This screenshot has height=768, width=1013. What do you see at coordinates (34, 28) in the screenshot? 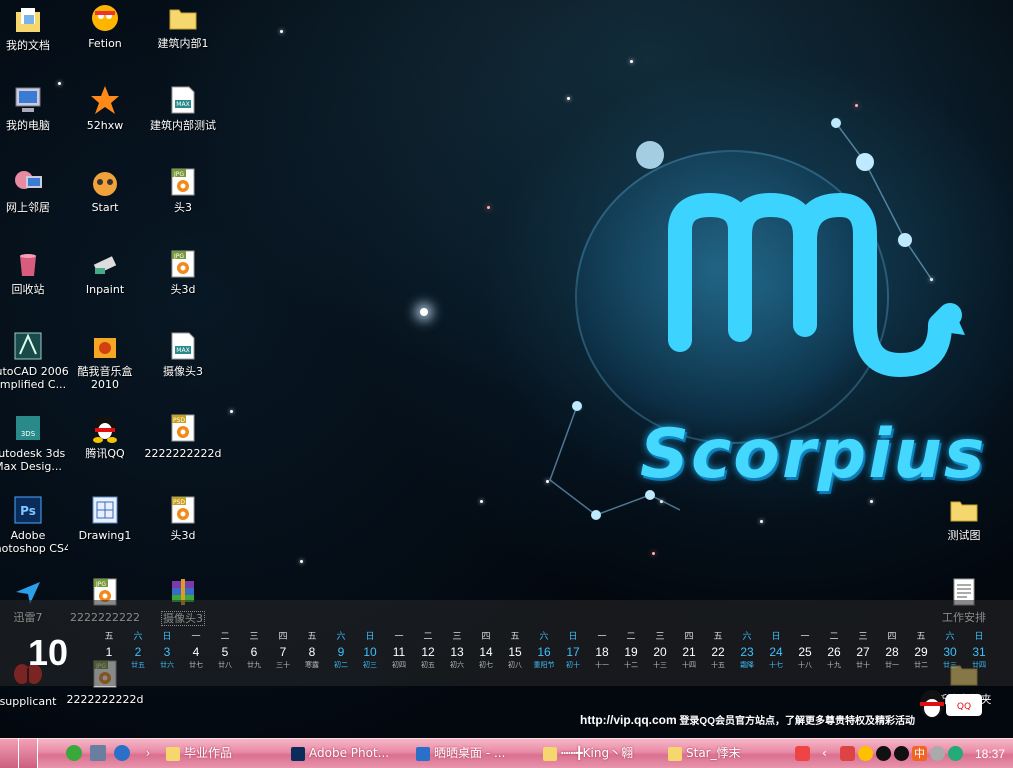
I see `desktop-icon-column1-0: 我的文档` at bounding box center [34, 28].